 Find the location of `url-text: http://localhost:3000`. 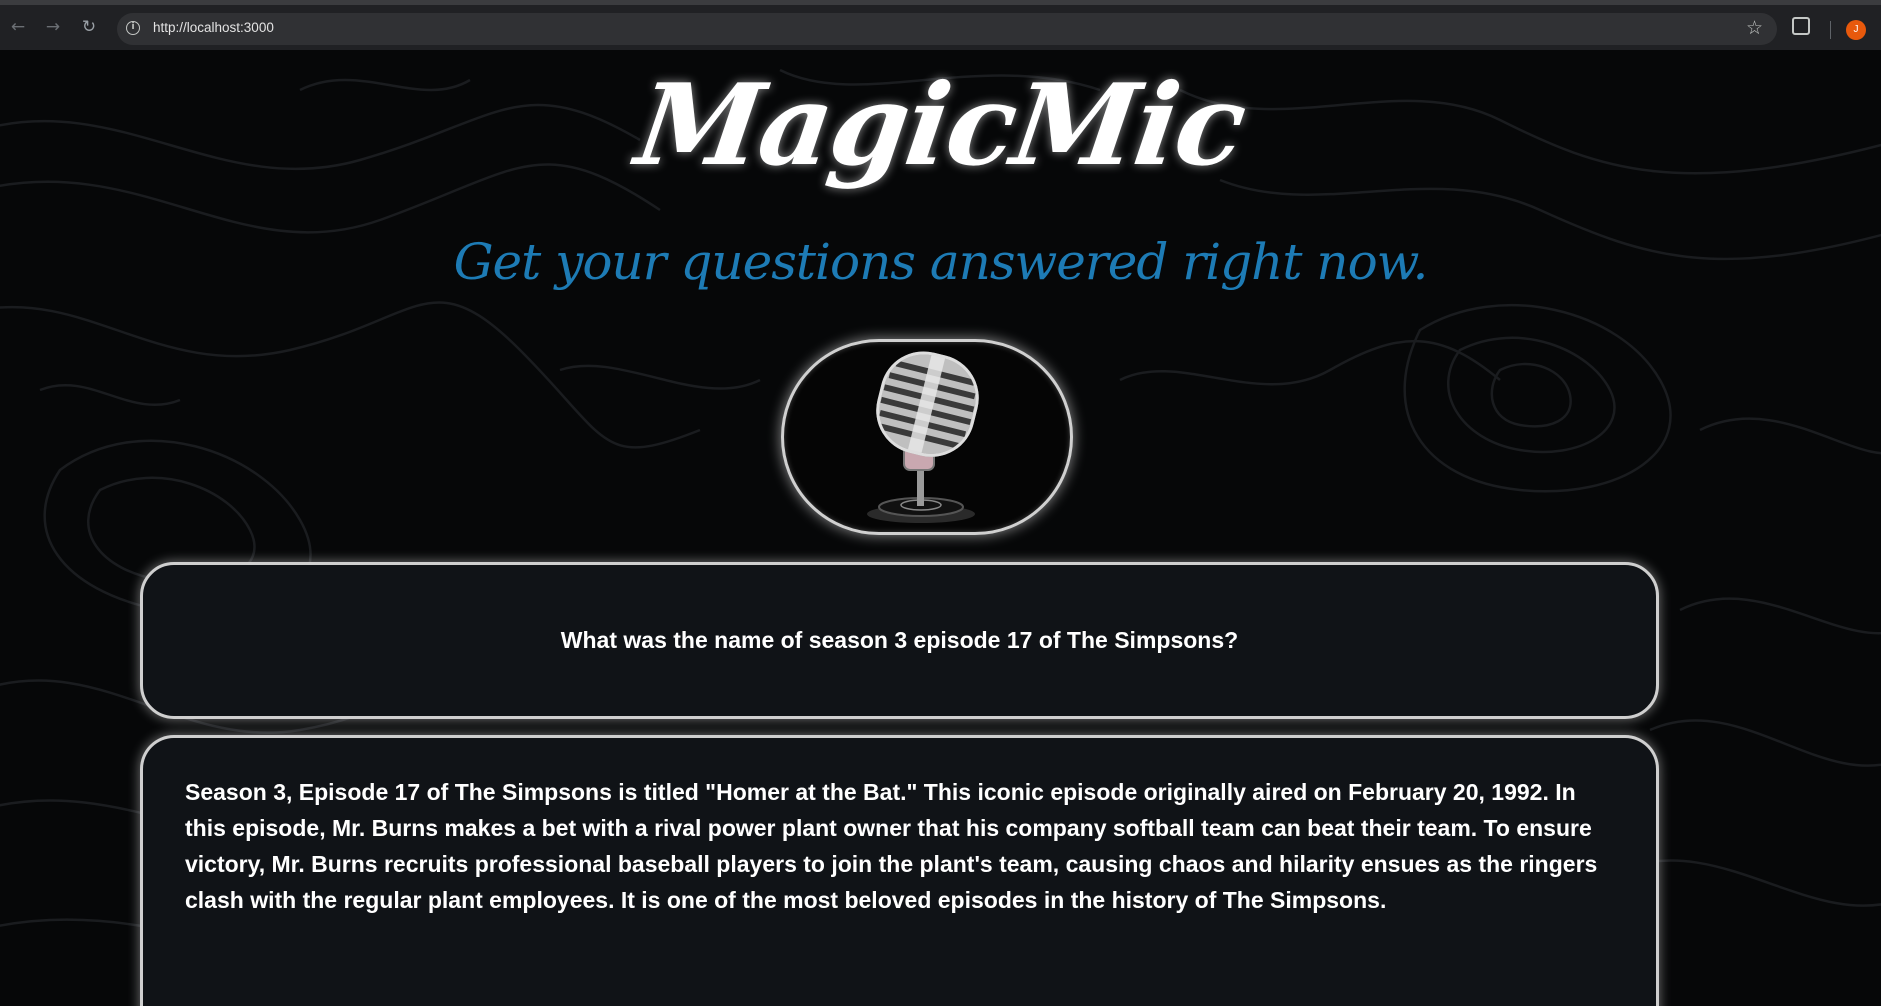

url-text: http://localhost:3000 is located at coordinates (213, 27).